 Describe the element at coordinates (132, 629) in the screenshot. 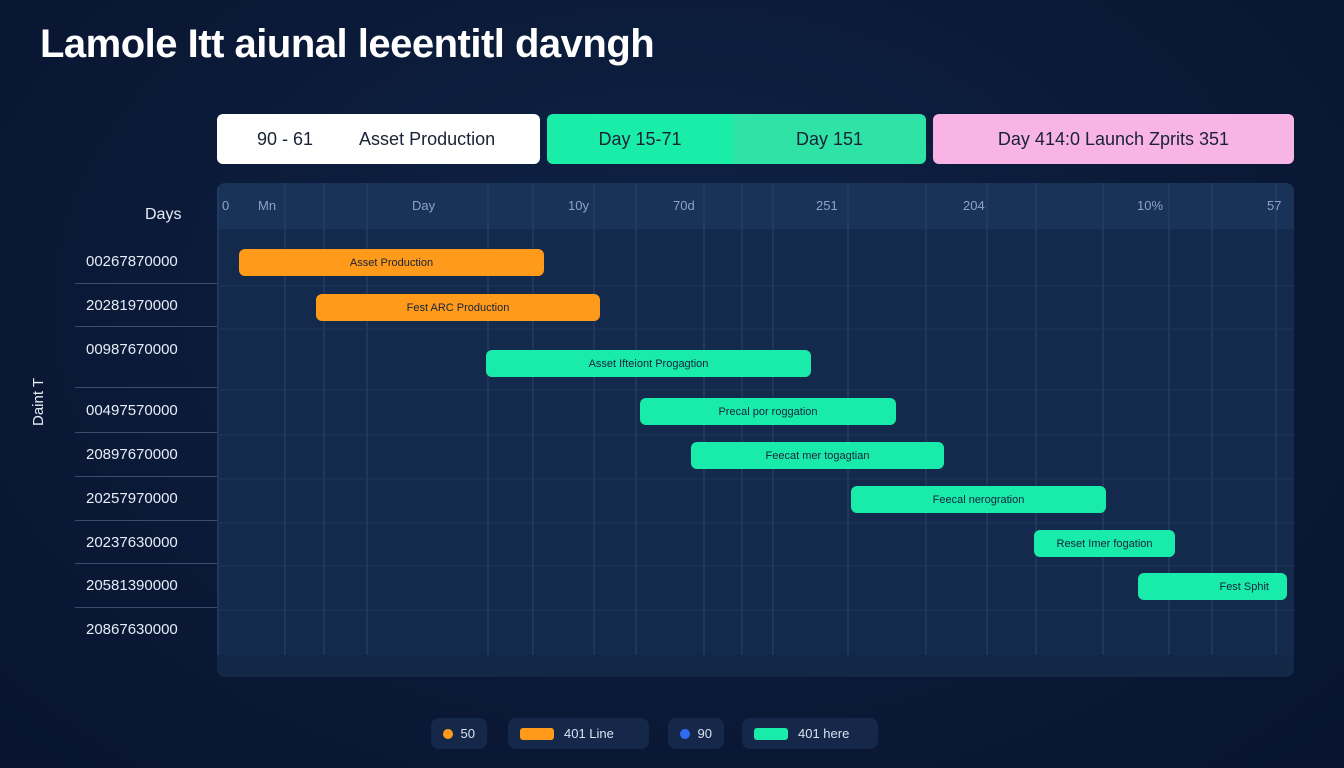

I see `row-label: 20867630000` at that location.